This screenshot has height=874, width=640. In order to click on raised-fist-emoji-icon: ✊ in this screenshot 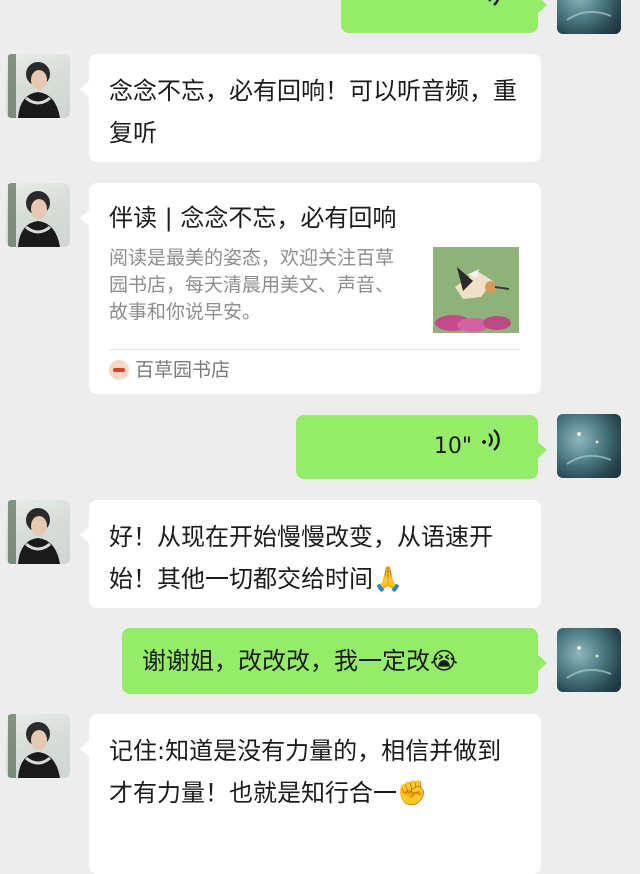, I will do `click(412, 793)`.